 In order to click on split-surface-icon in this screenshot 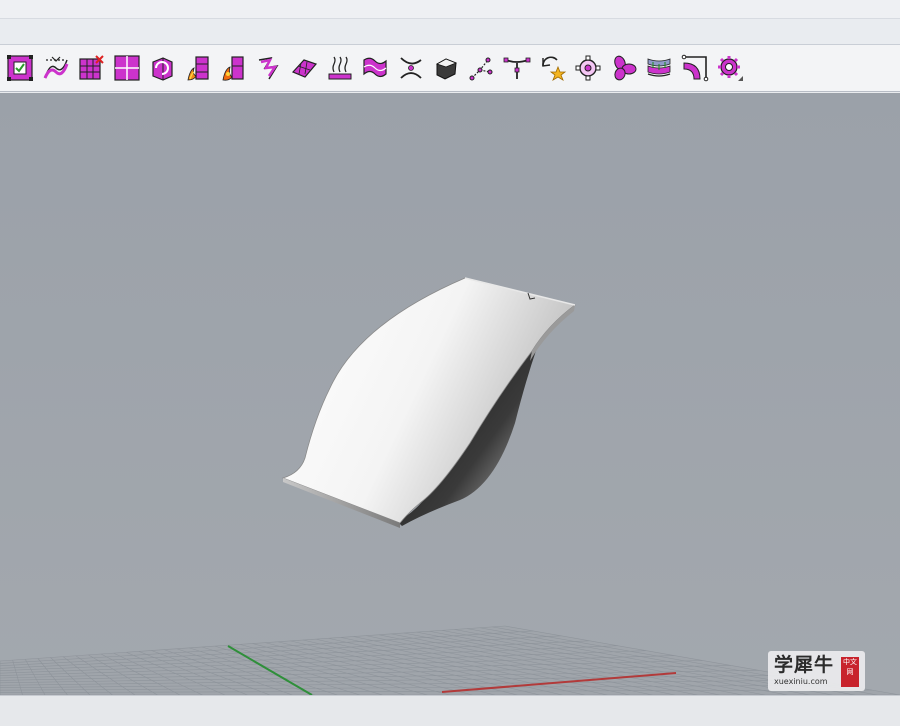, I will do `click(55, 67)`.